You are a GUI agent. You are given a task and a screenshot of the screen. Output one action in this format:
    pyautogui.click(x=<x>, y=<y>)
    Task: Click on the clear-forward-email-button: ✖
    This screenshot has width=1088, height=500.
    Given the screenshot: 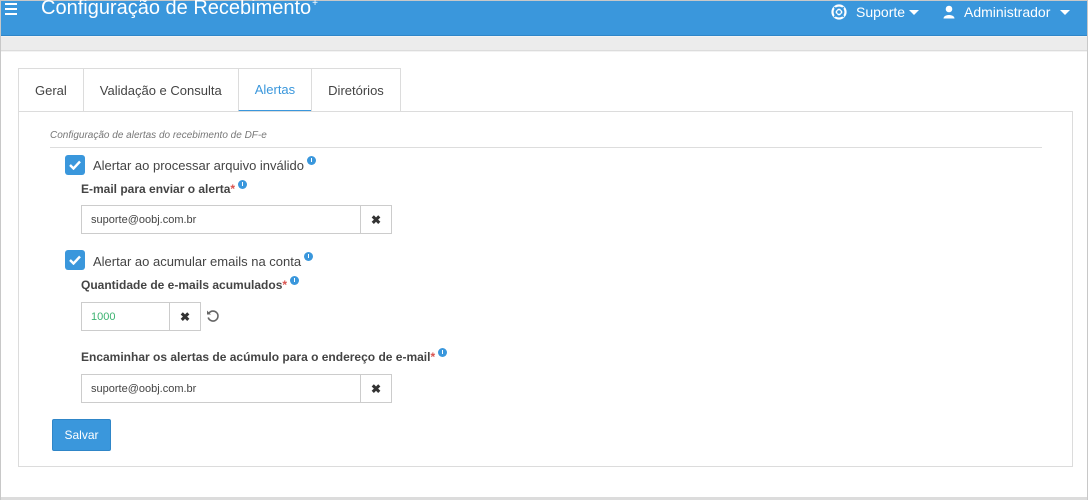 What is the action you would take?
    pyautogui.click(x=376, y=388)
    